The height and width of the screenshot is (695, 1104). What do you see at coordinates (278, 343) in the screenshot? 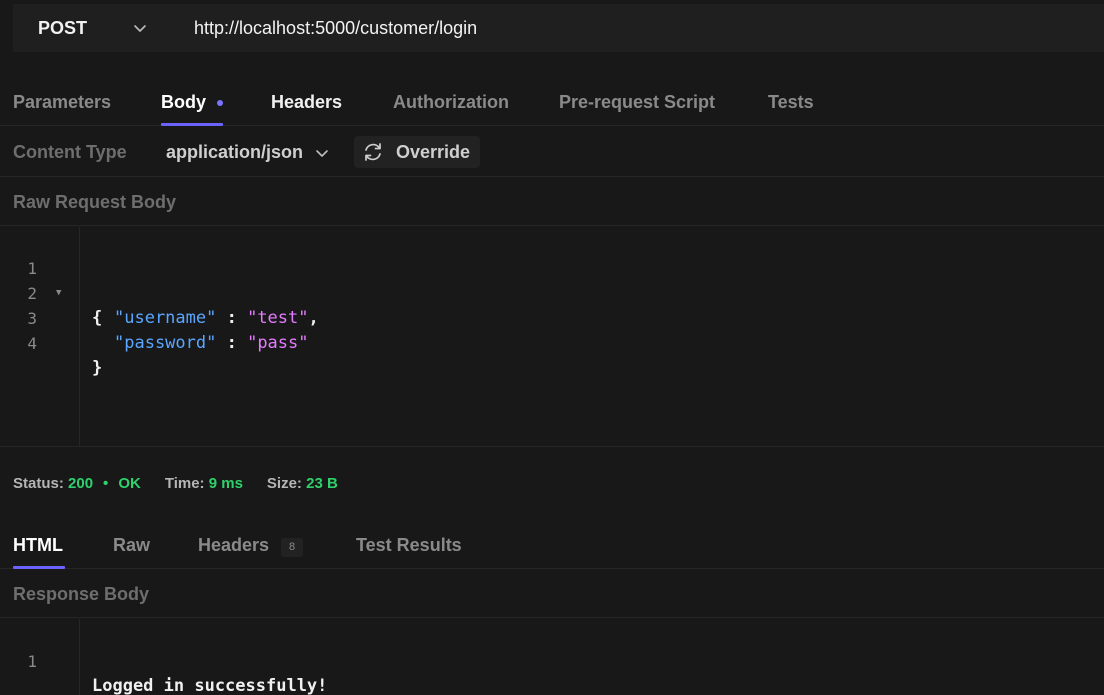
I see `json-string: "pass"` at bounding box center [278, 343].